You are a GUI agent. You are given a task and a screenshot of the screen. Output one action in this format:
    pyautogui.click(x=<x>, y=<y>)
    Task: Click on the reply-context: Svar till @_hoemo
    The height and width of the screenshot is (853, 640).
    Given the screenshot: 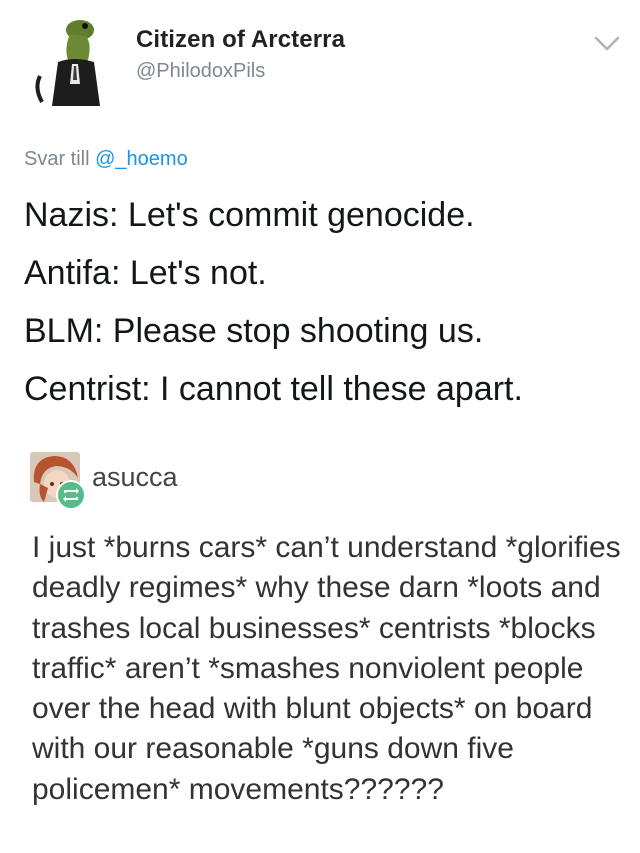 What is the action you would take?
    pyautogui.click(x=106, y=159)
    